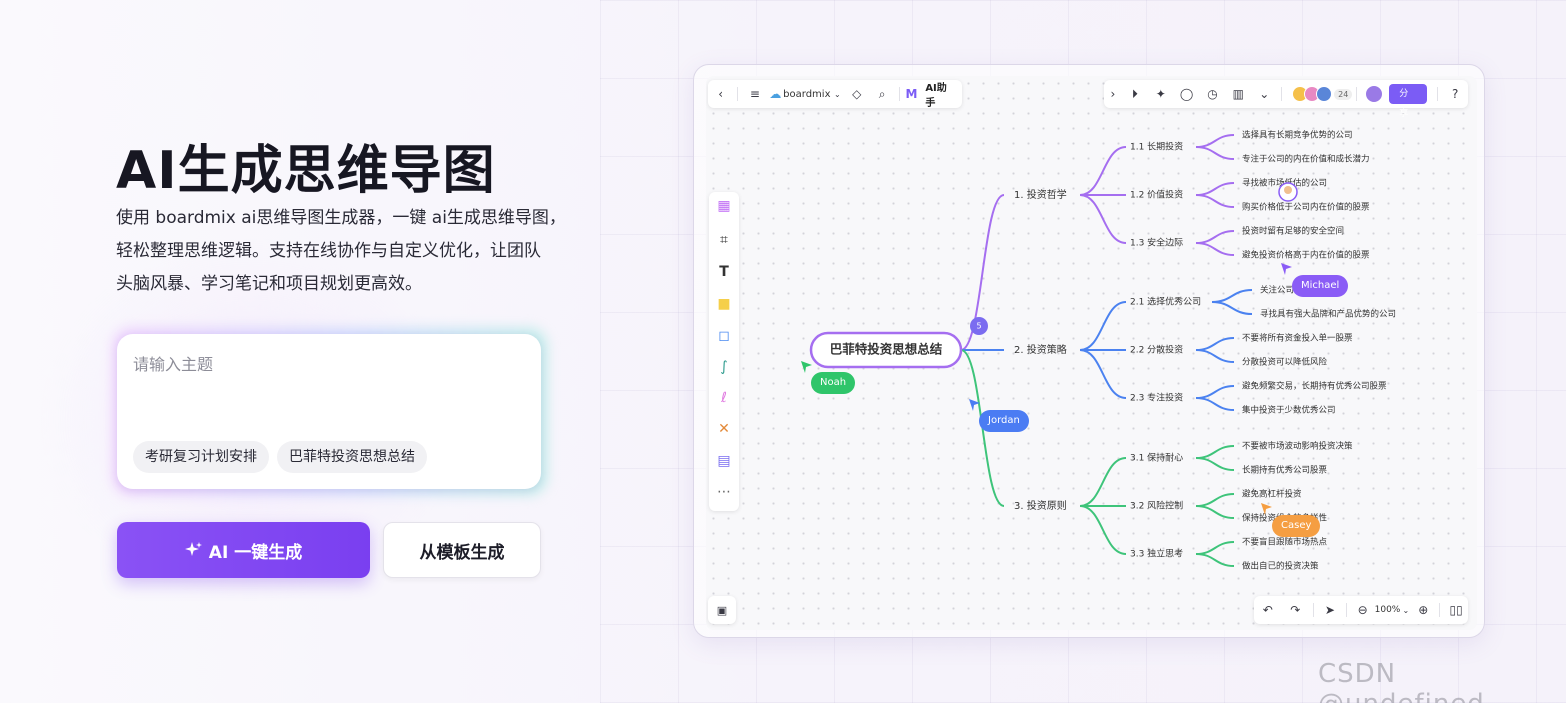 Image resolution: width=1566 pixels, height=703 pixels. What do you see at coordinates (1113, 94) in the screenshot?
I see `chevron-right-icon: ›` at bounding box center [1113, 94].